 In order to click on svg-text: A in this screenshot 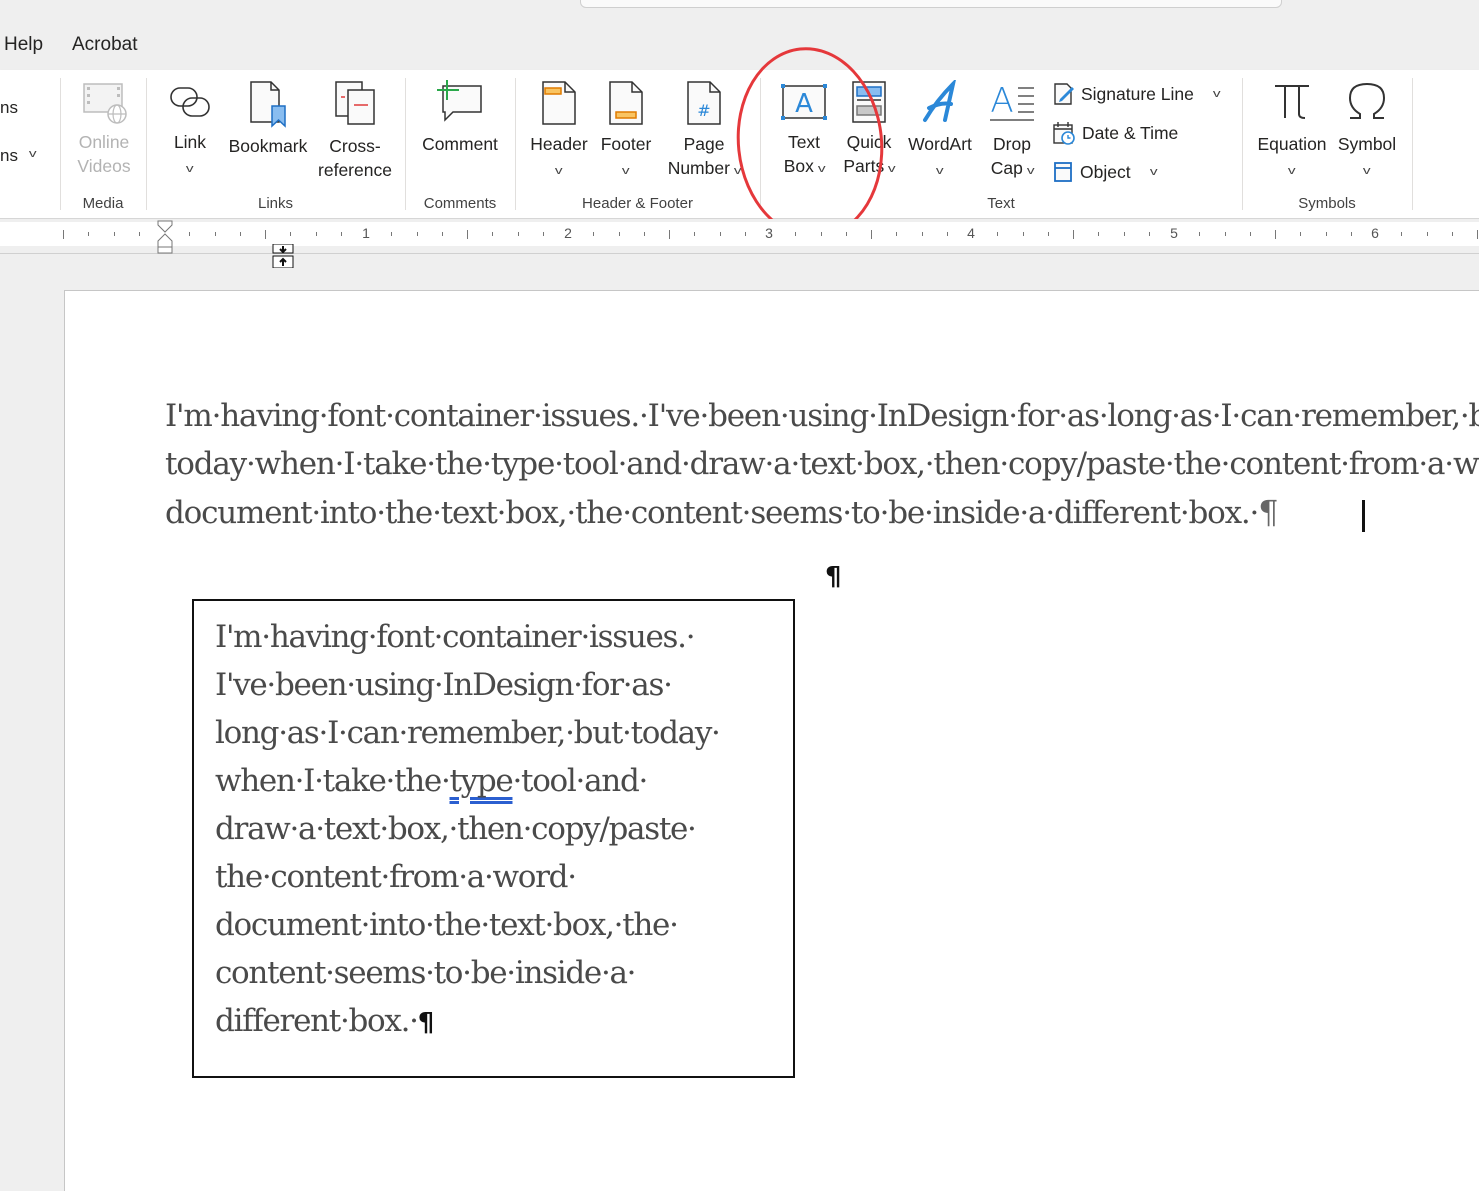, I will do `click(1001, 101)`.